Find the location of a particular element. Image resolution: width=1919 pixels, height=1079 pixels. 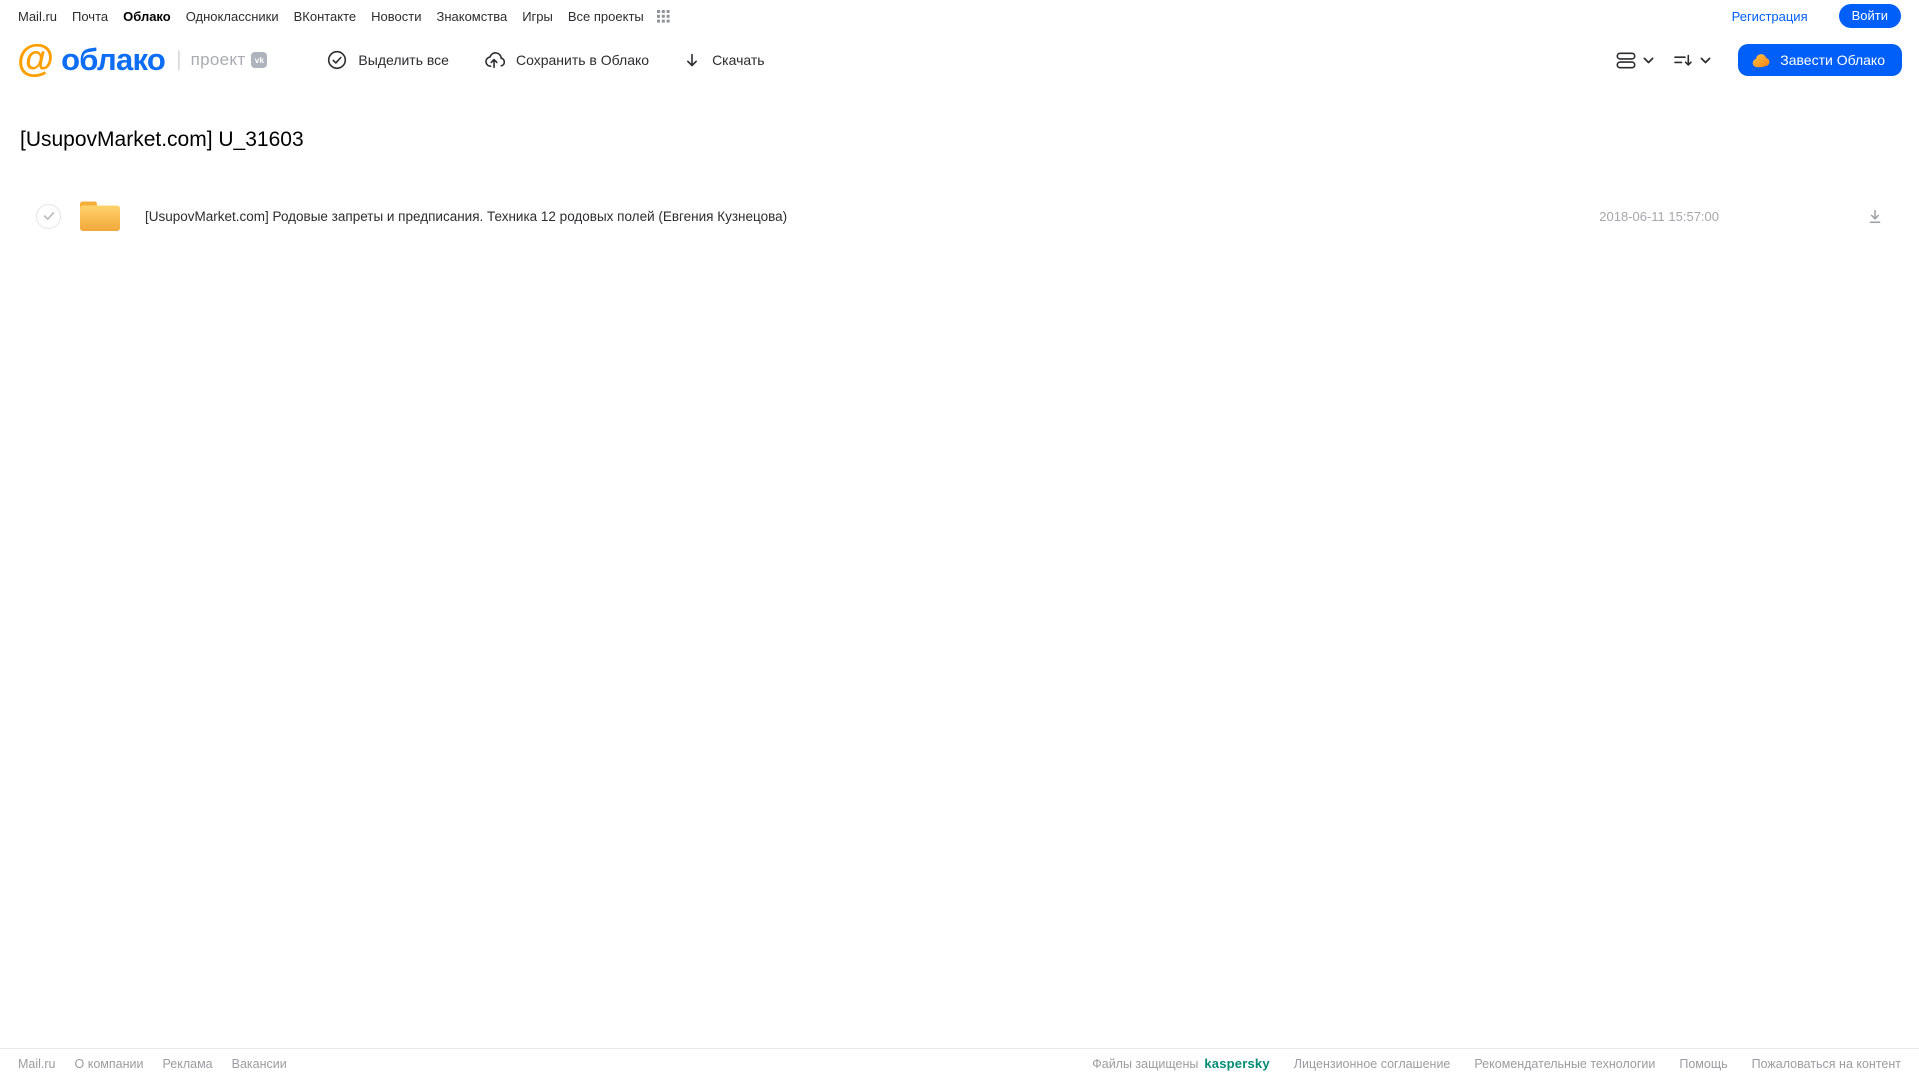

logo-project-label: проект is located at coordinates (218, 59).